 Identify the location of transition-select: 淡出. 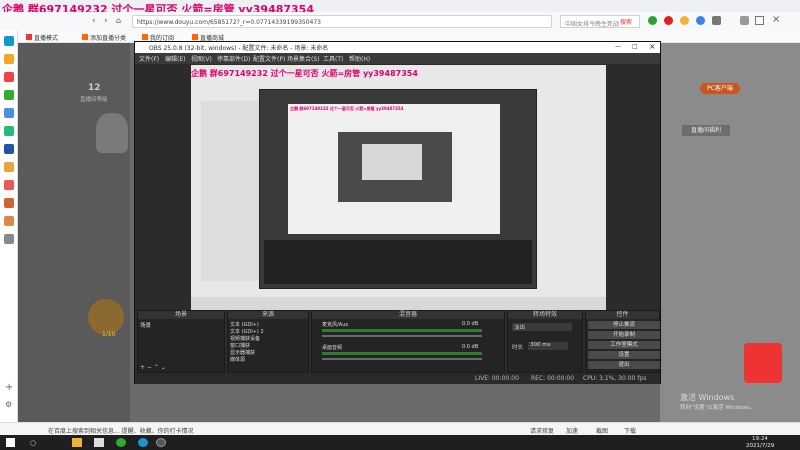
(542, 327).